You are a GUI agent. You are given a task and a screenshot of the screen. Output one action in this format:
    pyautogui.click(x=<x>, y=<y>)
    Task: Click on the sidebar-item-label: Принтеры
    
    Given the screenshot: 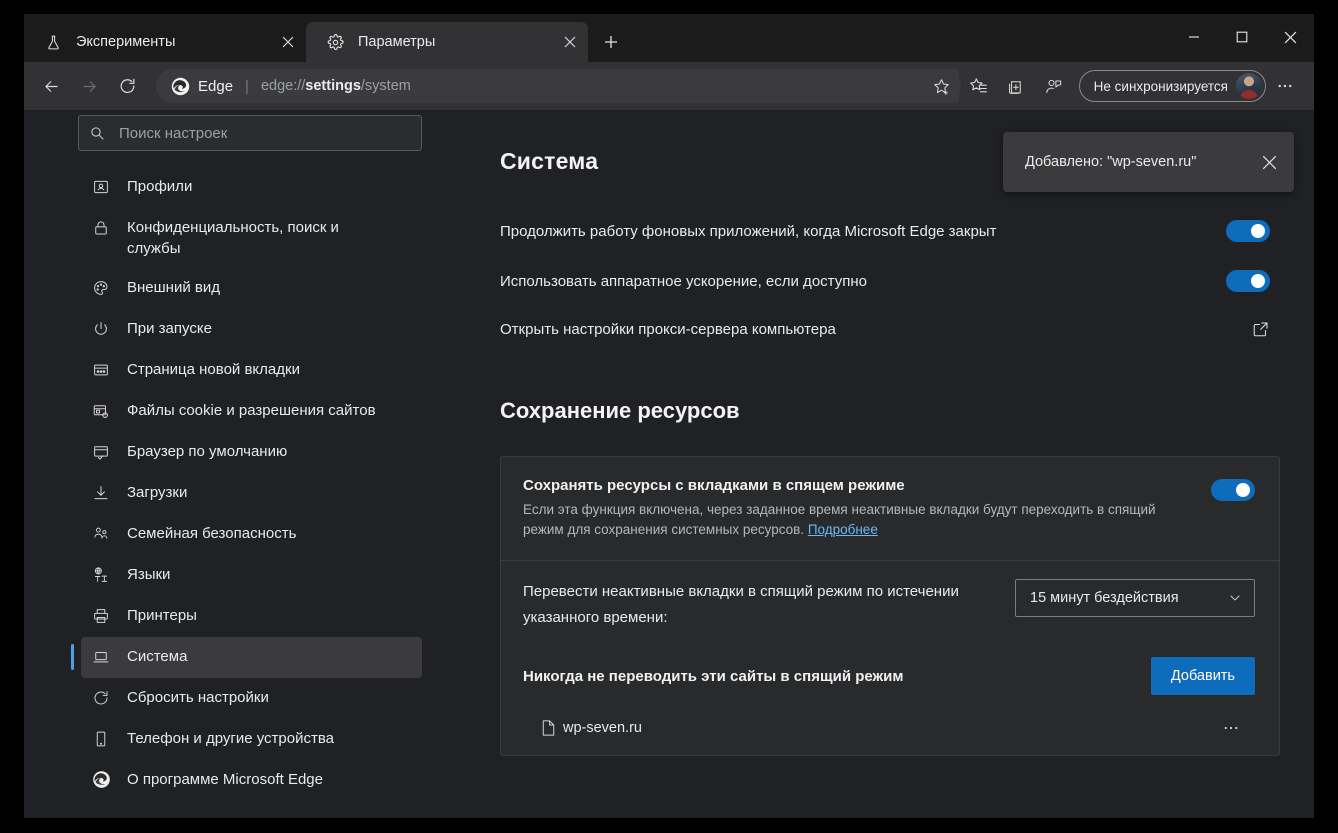 What is the action you would take?
    pyautogui.click(x=162, y=615)
    